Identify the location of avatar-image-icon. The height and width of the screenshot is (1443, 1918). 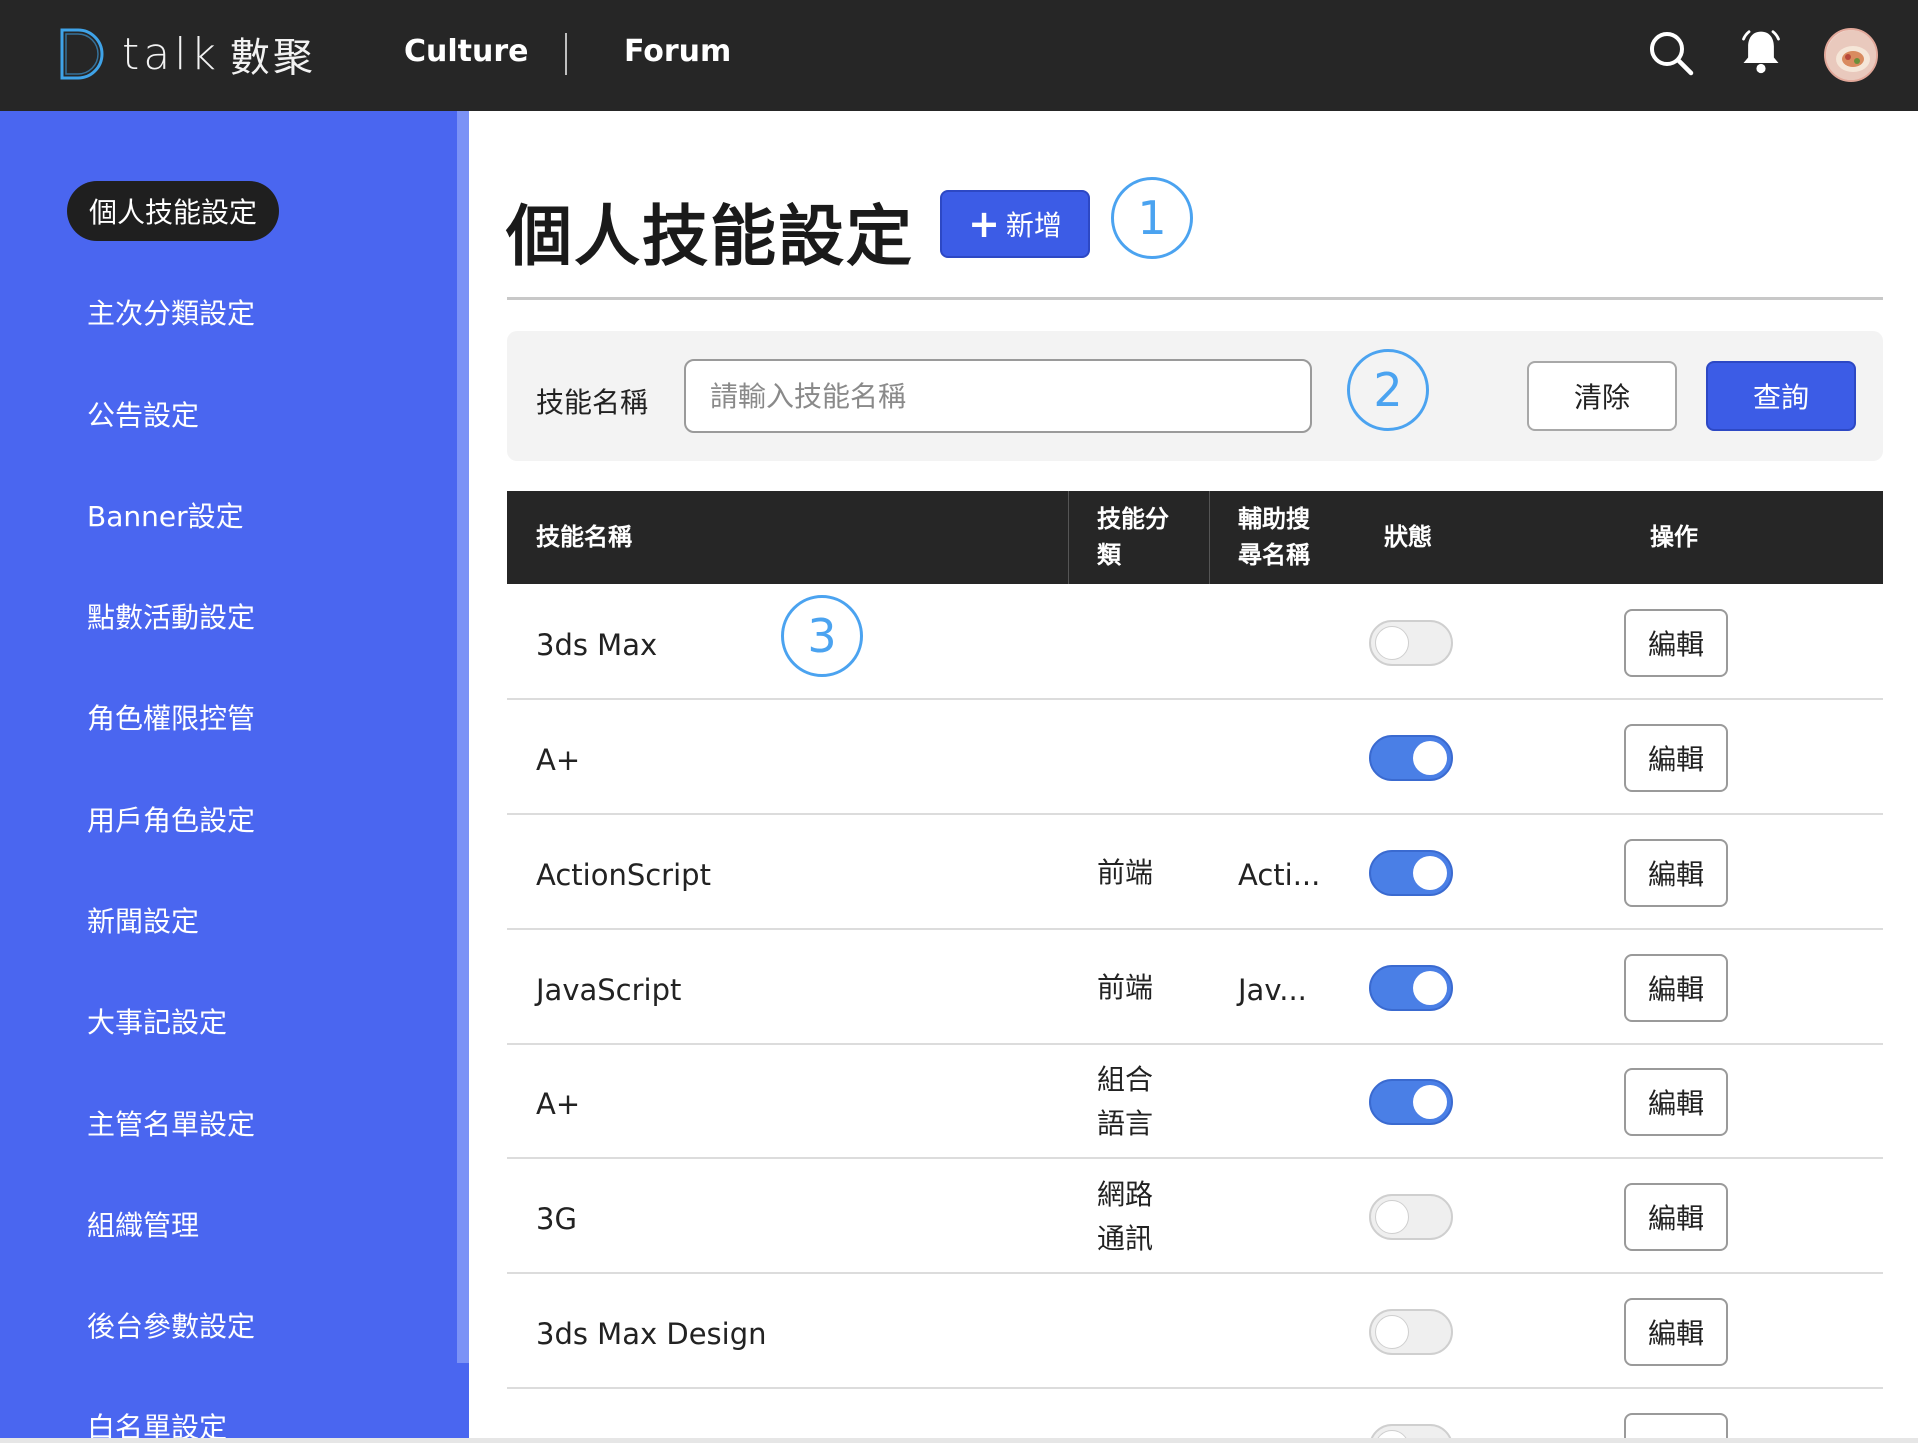
(1851, 55).